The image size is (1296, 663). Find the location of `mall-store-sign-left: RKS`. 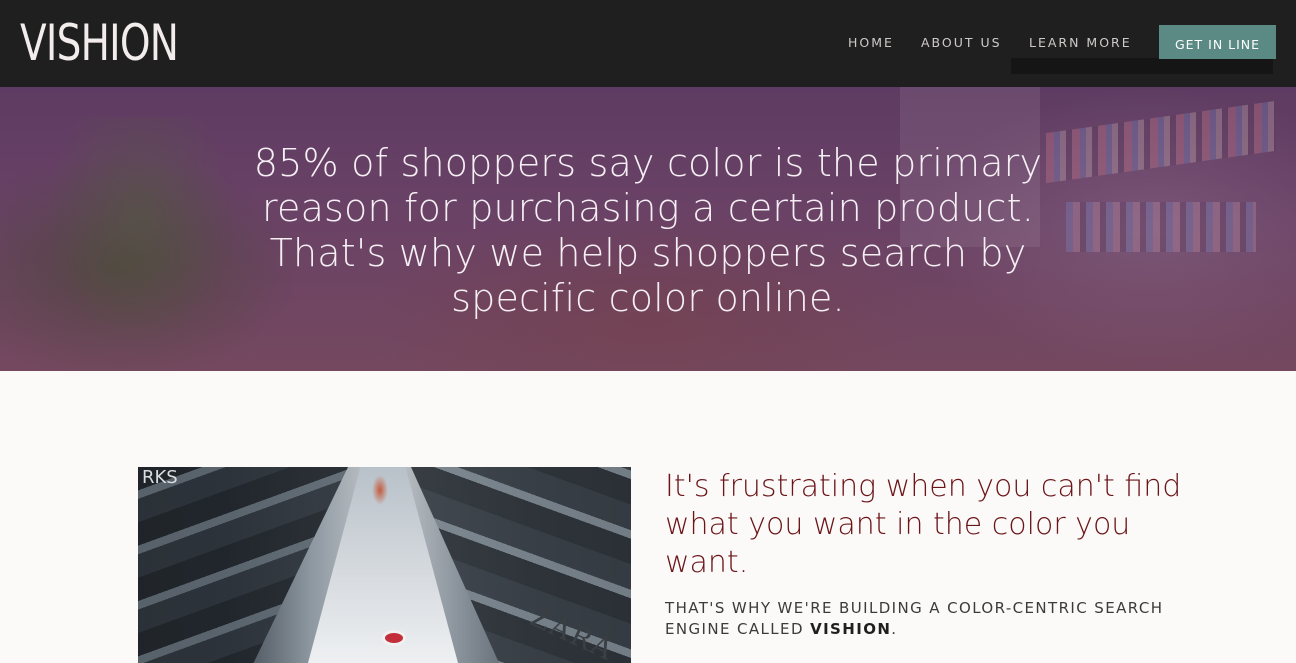

mall-store-sign-left: RKS is located at coordinates (160, 477).